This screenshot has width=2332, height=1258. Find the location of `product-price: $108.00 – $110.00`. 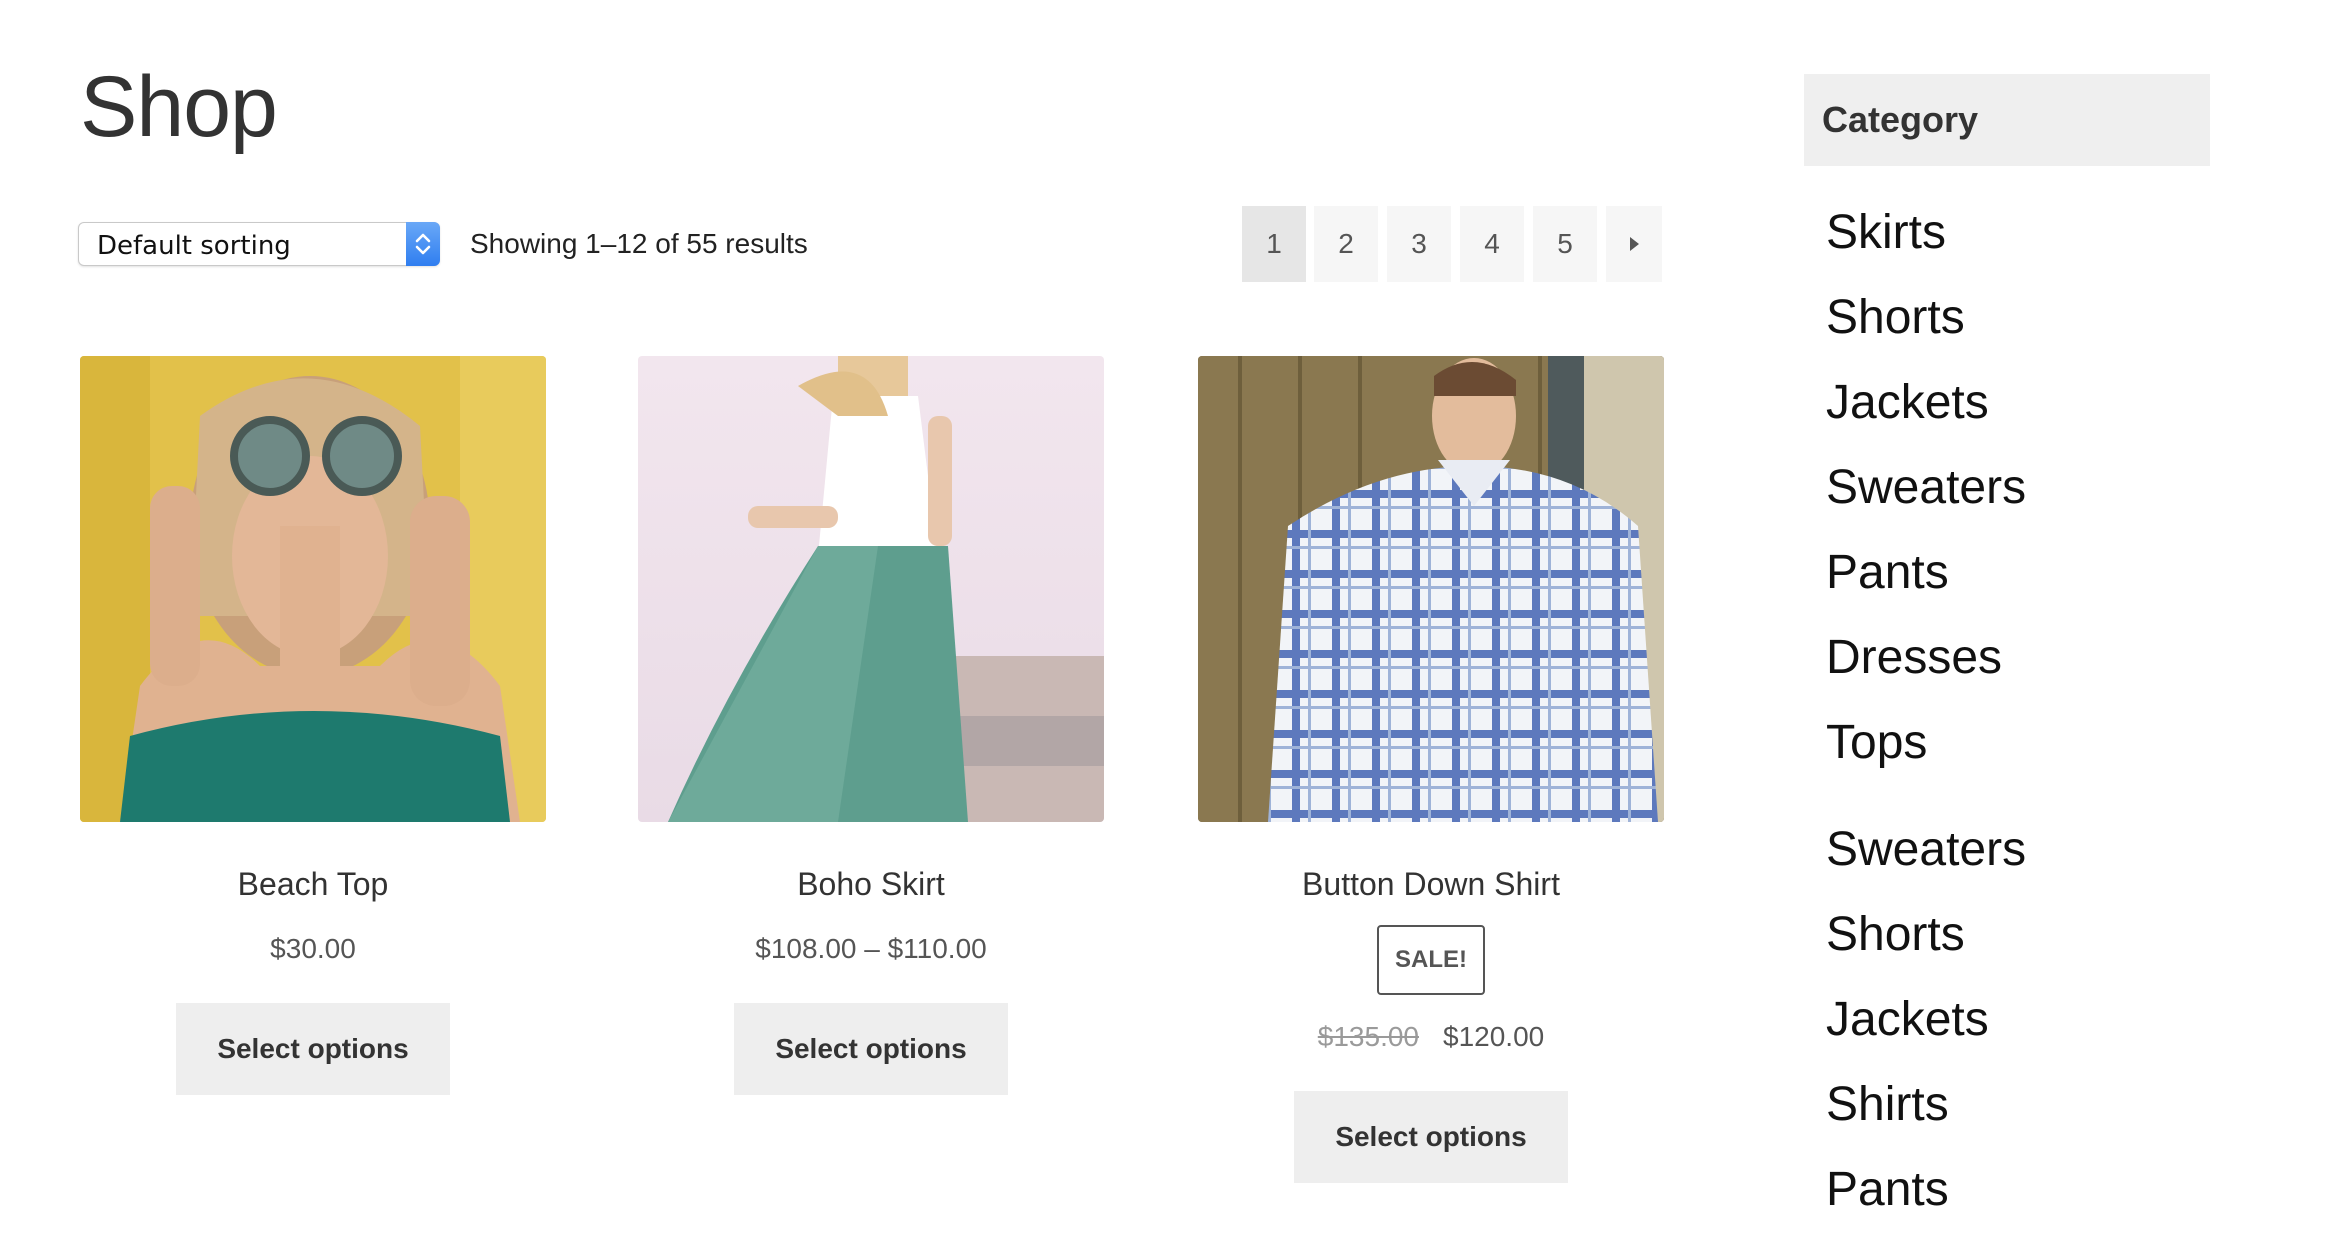

product-price: $108.00 – $110.00 is located at coordinates (871, 948).